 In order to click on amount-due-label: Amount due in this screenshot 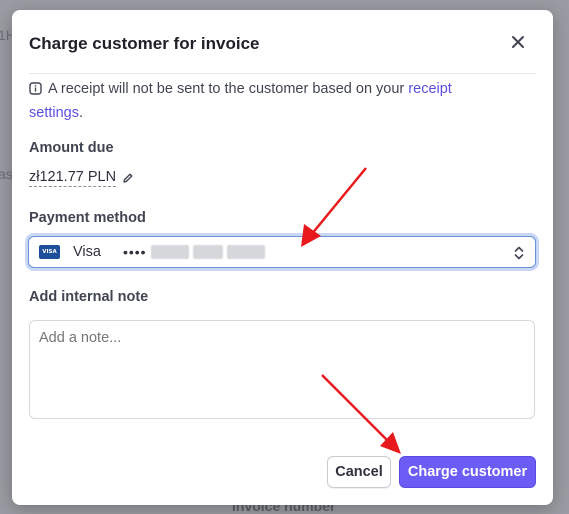, I will do `click(71, 148)`.